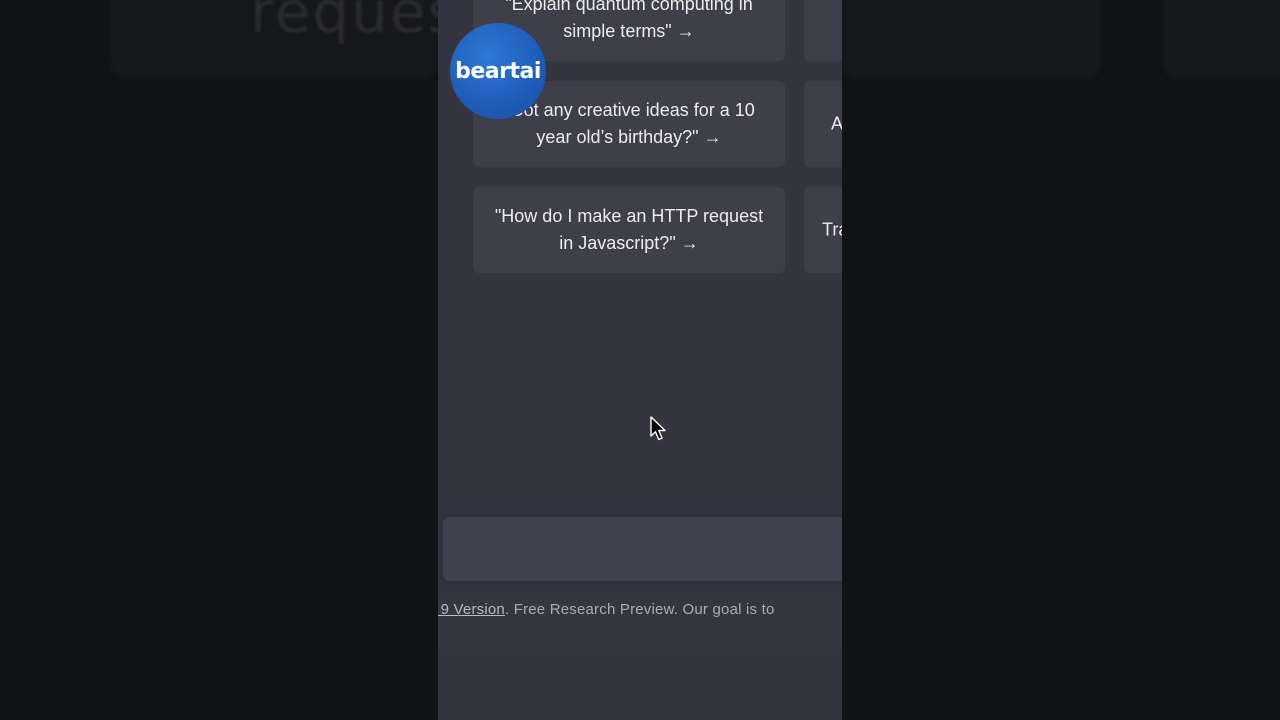  What do you see at coordinates (658, 428) in the screenshot?
I see `mouse-pointer-icon` at bounding box center [658, 428].